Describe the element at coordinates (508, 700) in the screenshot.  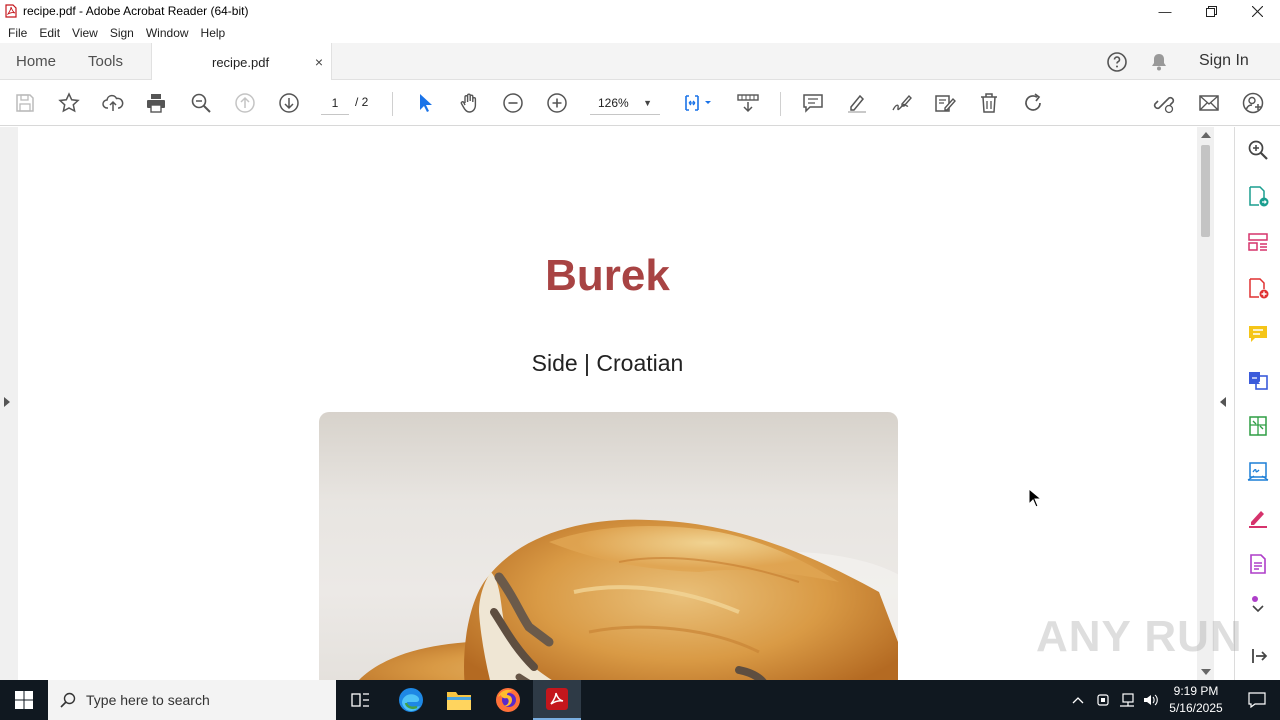
I see `firefox-taskbar-button` at that location.